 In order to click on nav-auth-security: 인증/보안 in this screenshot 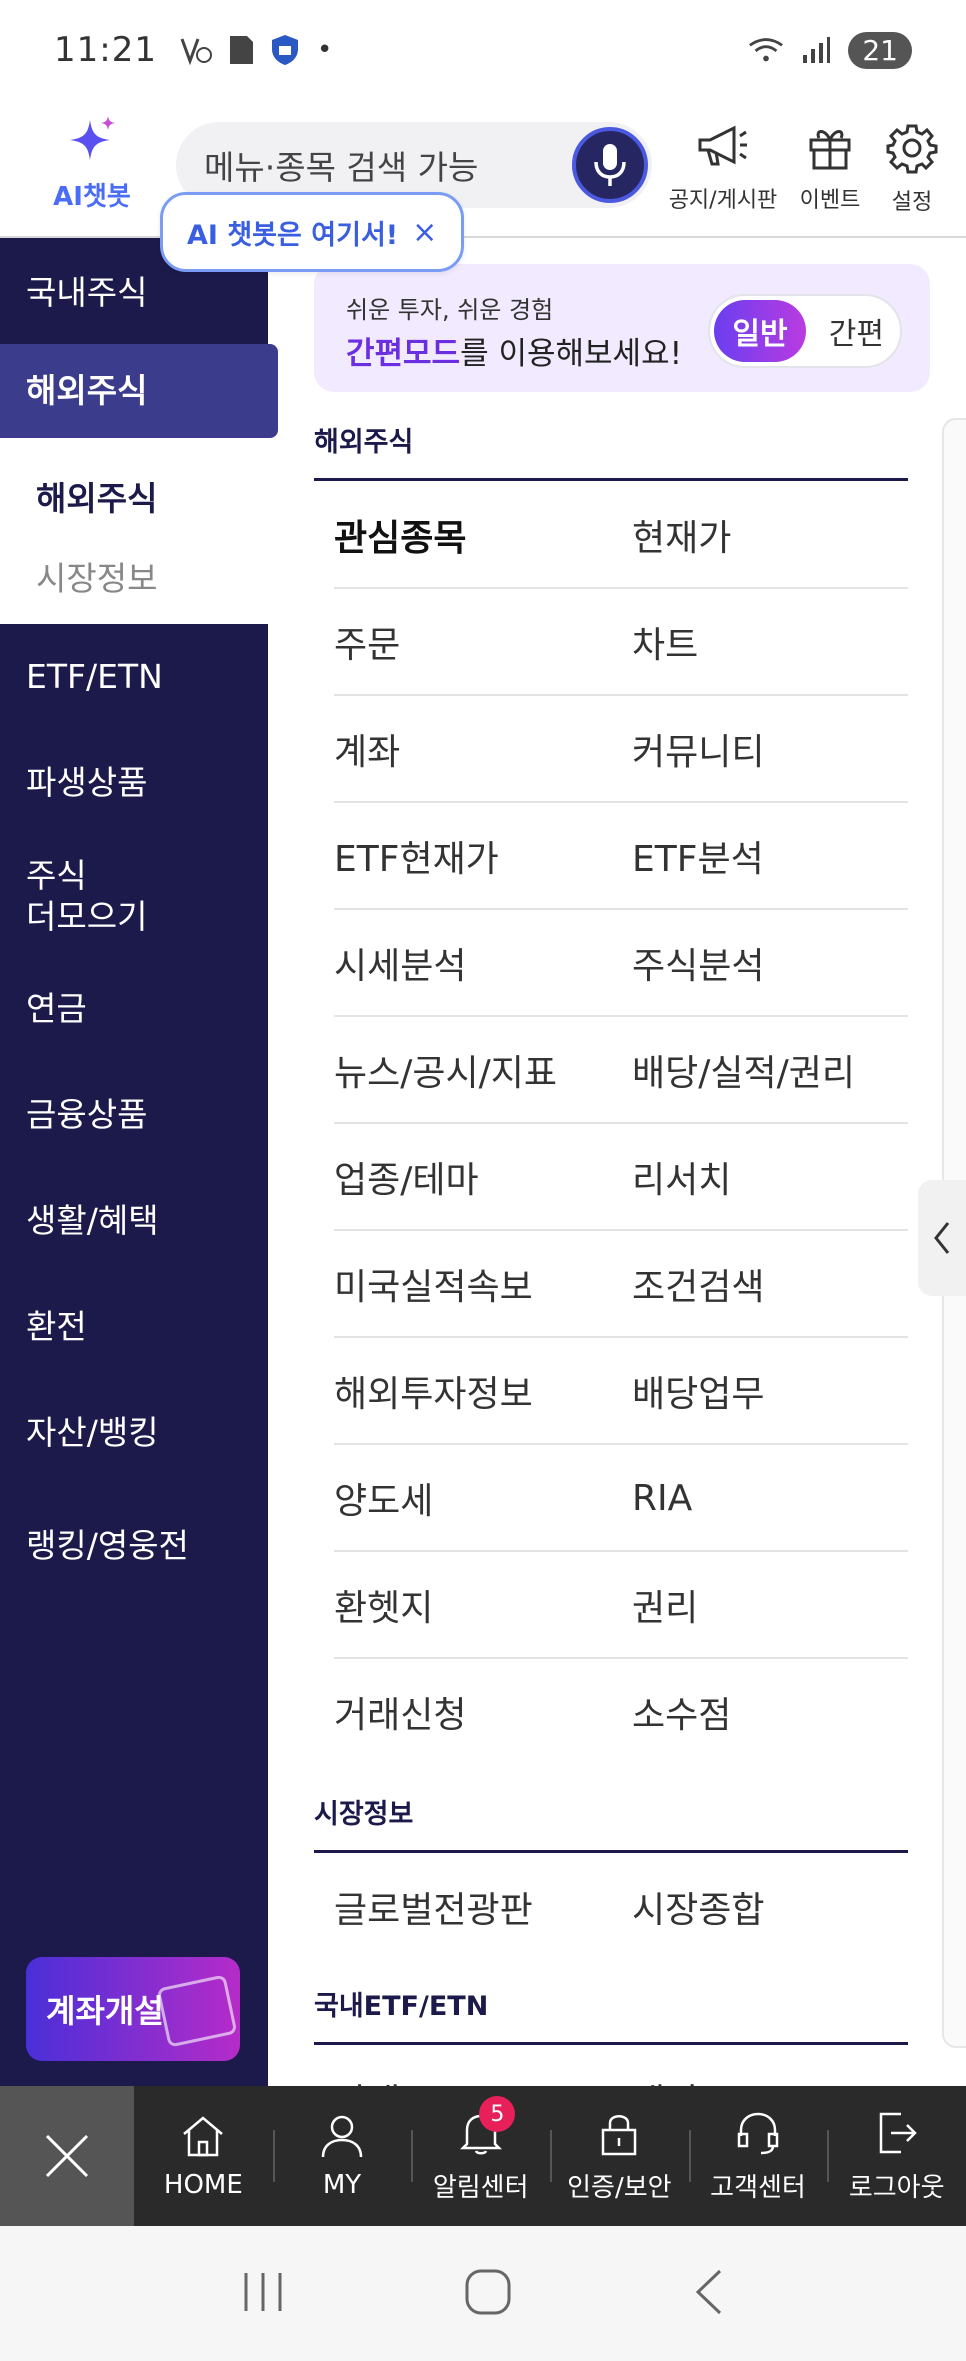, I will do `click(619, 2156)`.